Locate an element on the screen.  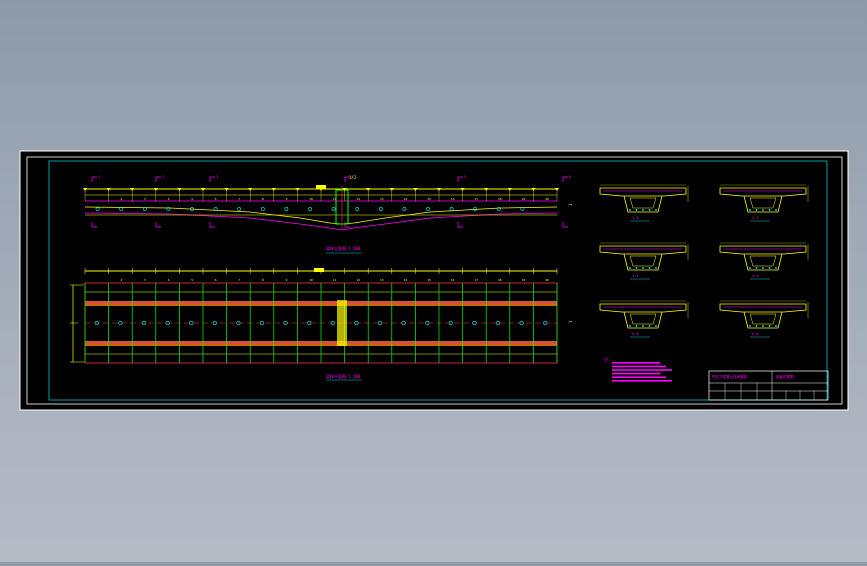
plan-segments is located at coordinates (321, 323).